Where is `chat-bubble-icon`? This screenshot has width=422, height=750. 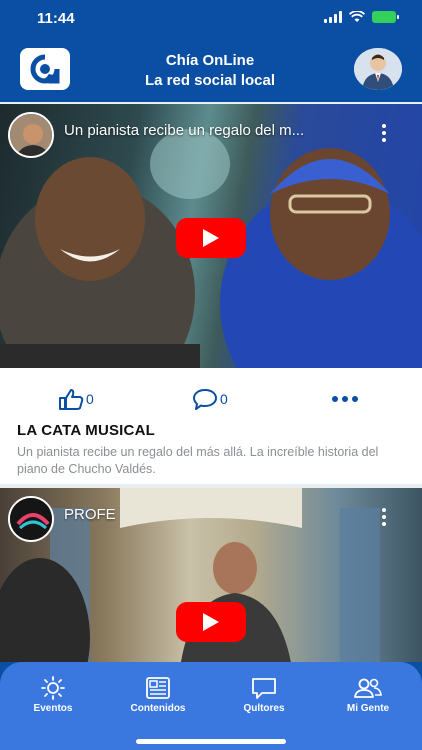
chat-bubble-icon is located at coordinates (264, 688).